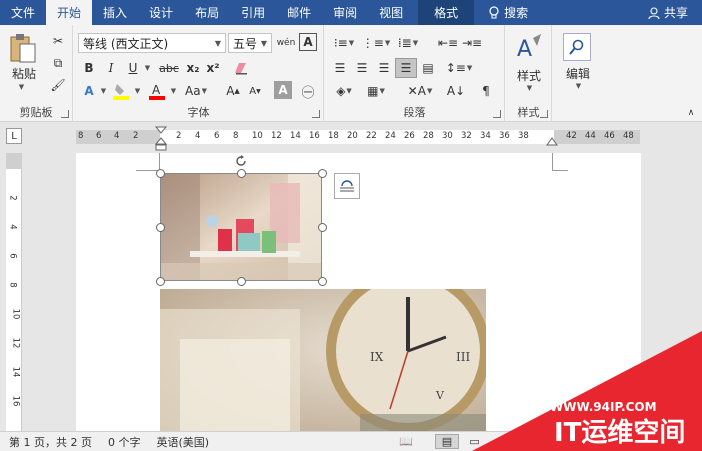 This screenshot has width=702, height=451. What do you see at coordinates (111, 68) in the screenshot?
I see `italic-button: I` at bounding box center [111, 68].